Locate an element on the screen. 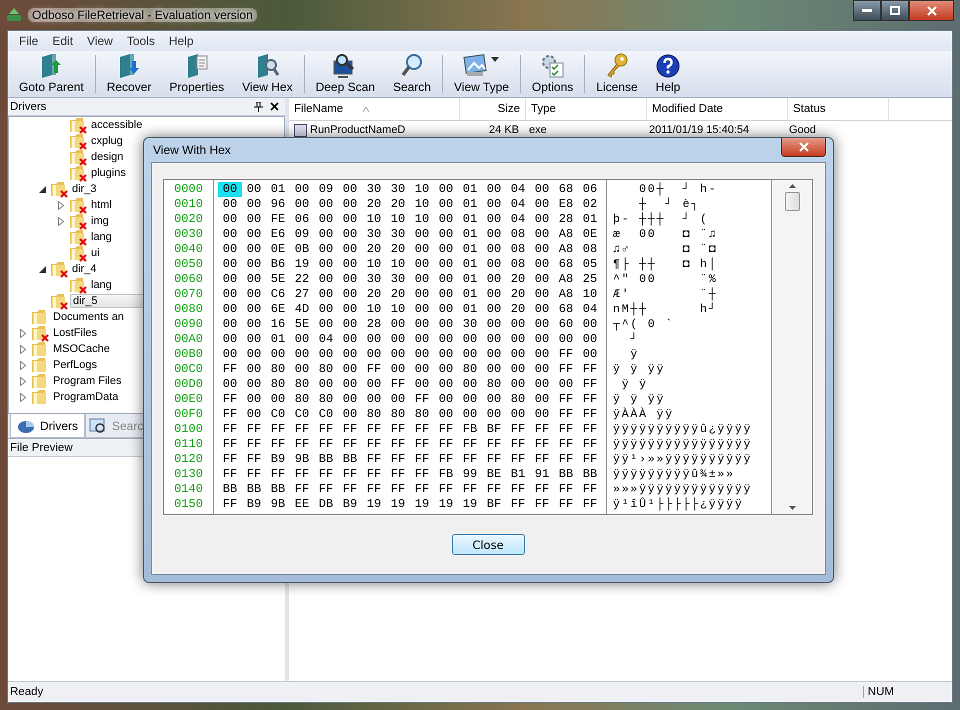  ascii-text: ÿ¹îÛ¹├├├├├¿ÿÿÿÿ is located at coordinates (678, 504).